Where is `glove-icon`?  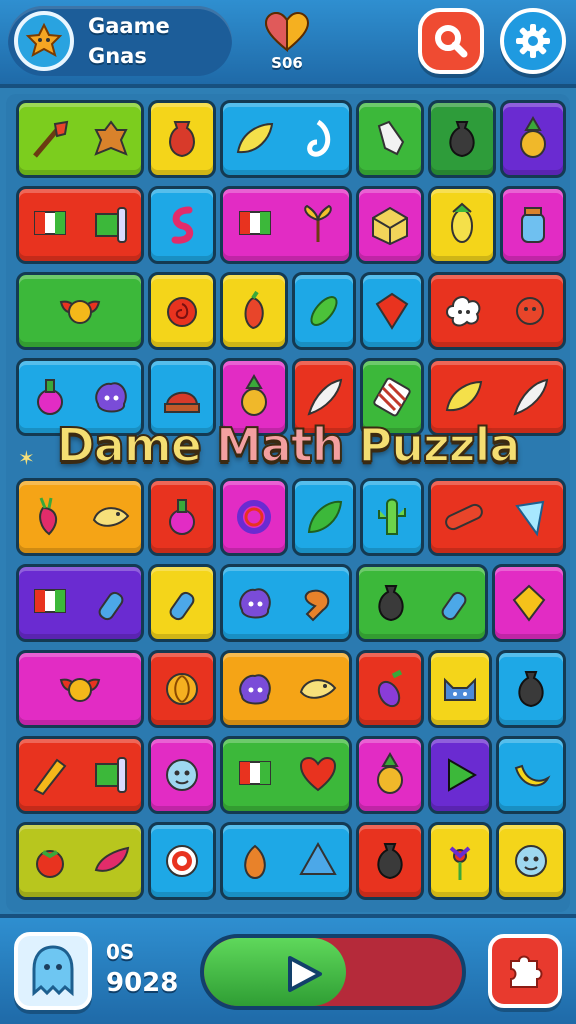
glove-icon is located at coordinates (390, 139).